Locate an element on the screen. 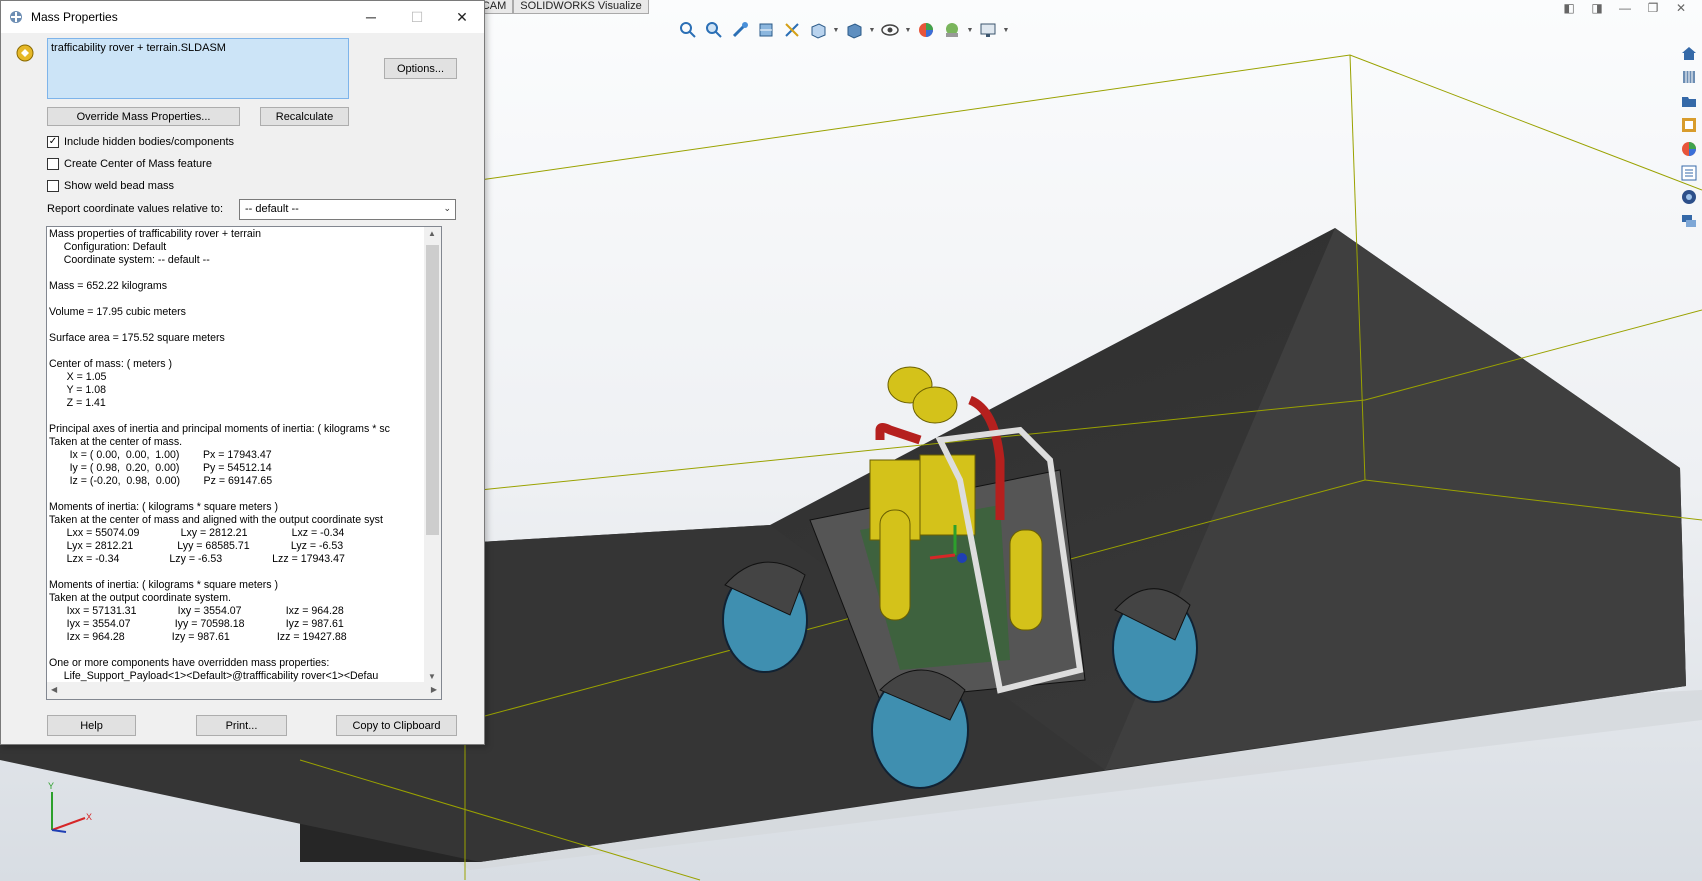  task-pane-tabs is located at coordinates (1689, 137).